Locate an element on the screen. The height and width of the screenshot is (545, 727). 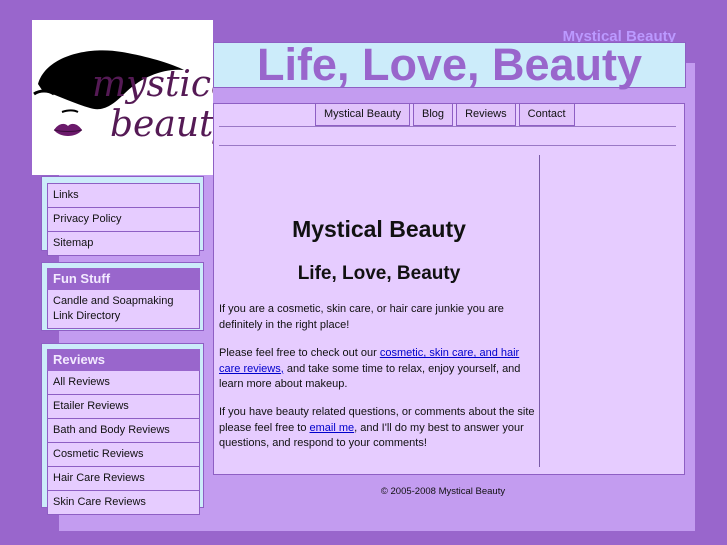
sidebar-item-bath-body-reviews: Bath and Body Reviews is located at coordinates (123, 431).